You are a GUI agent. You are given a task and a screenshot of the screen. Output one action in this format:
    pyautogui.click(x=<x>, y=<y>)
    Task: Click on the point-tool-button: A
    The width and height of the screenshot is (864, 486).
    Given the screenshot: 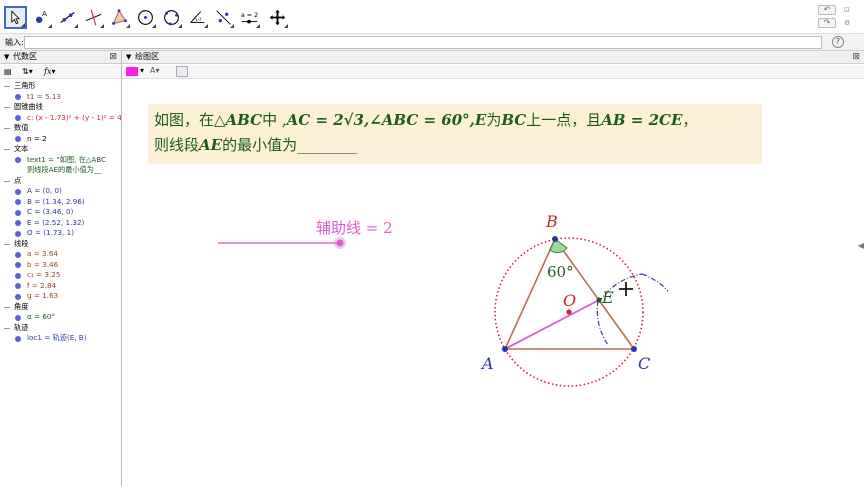 What is the action you would take?
    pyautogui.click(x=41, y=17)
    